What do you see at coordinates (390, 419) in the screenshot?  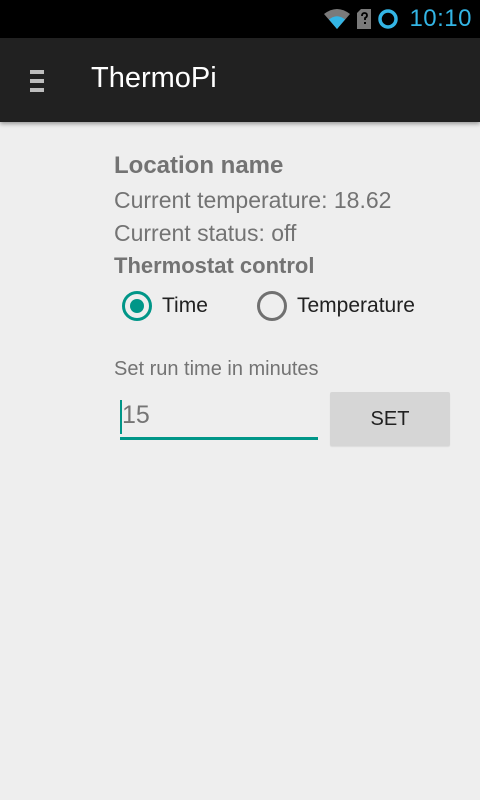 I see `set-button: SET` at bounding box center [390, 419].